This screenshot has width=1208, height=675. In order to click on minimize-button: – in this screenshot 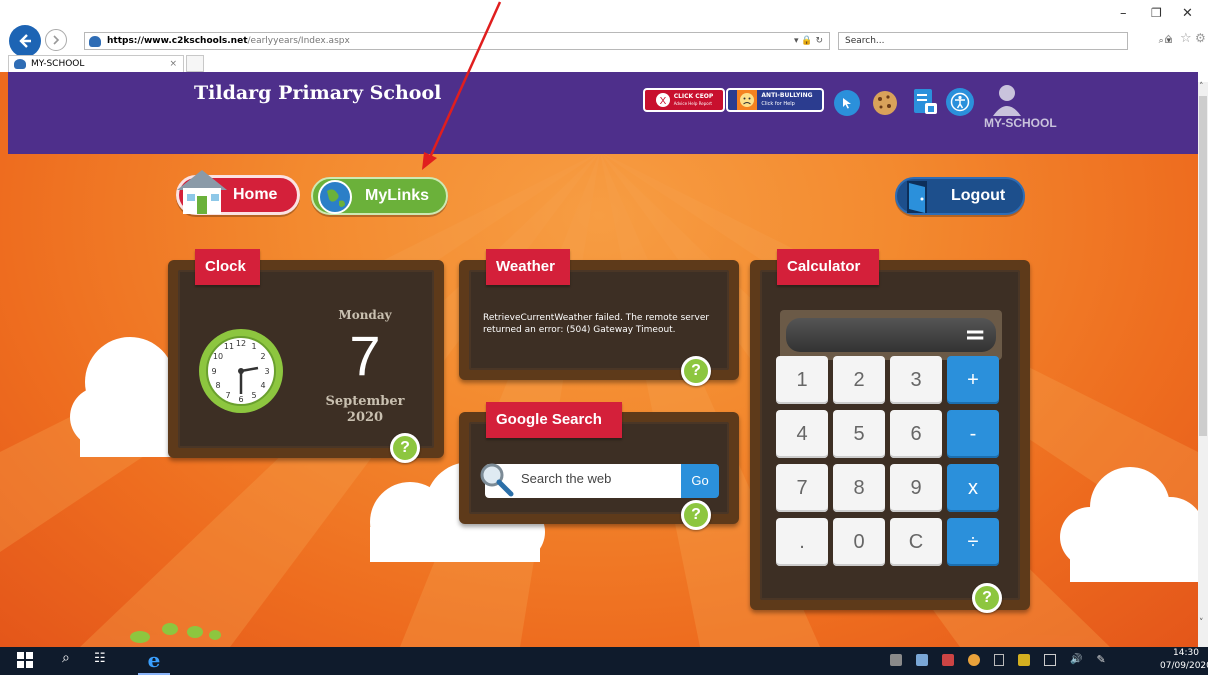, I will do `click(1123, 13)`.